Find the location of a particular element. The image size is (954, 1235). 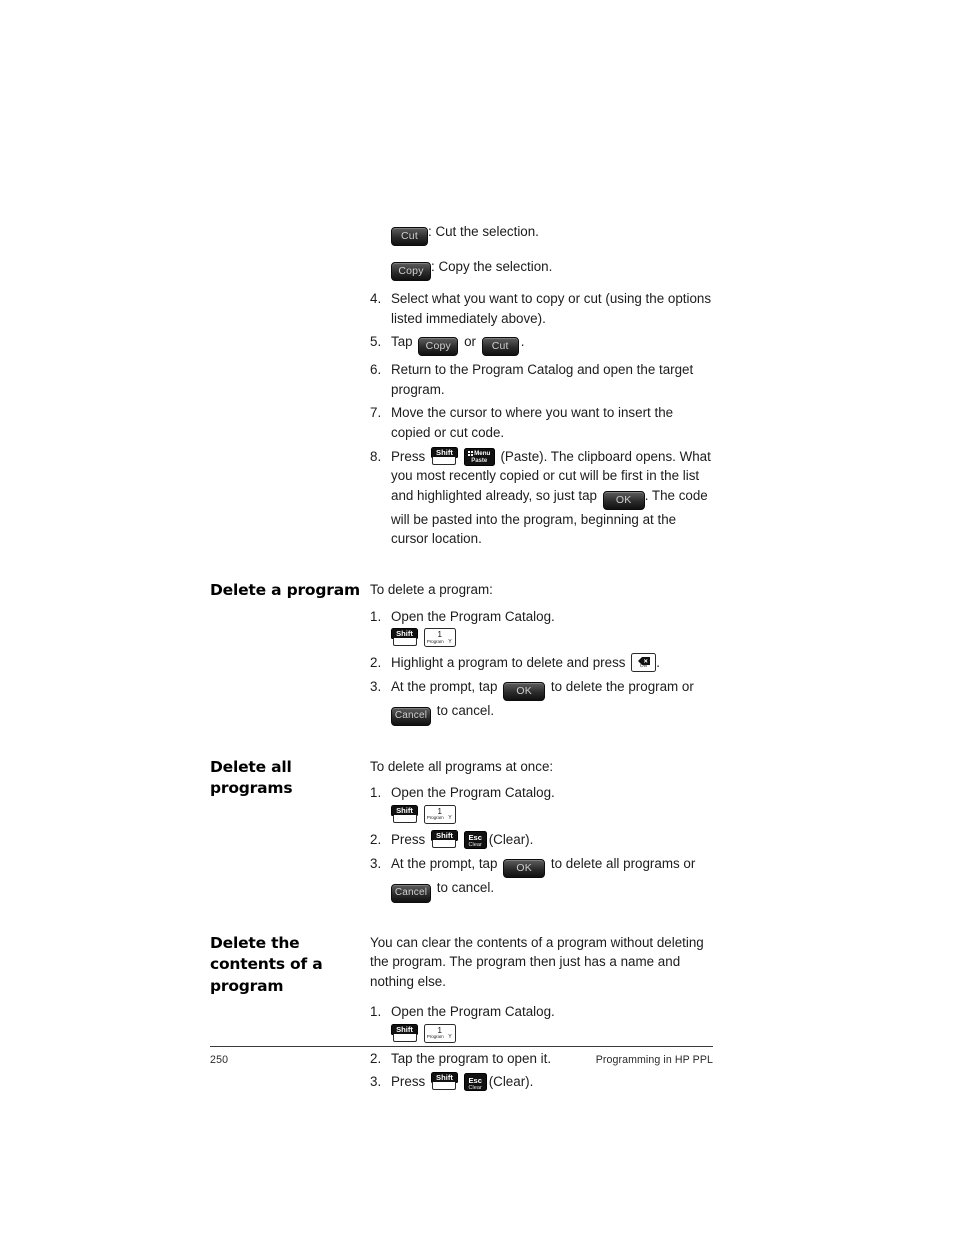

step-5: 5. Tap Copy or Cut. is located at coordinates (542, 344).